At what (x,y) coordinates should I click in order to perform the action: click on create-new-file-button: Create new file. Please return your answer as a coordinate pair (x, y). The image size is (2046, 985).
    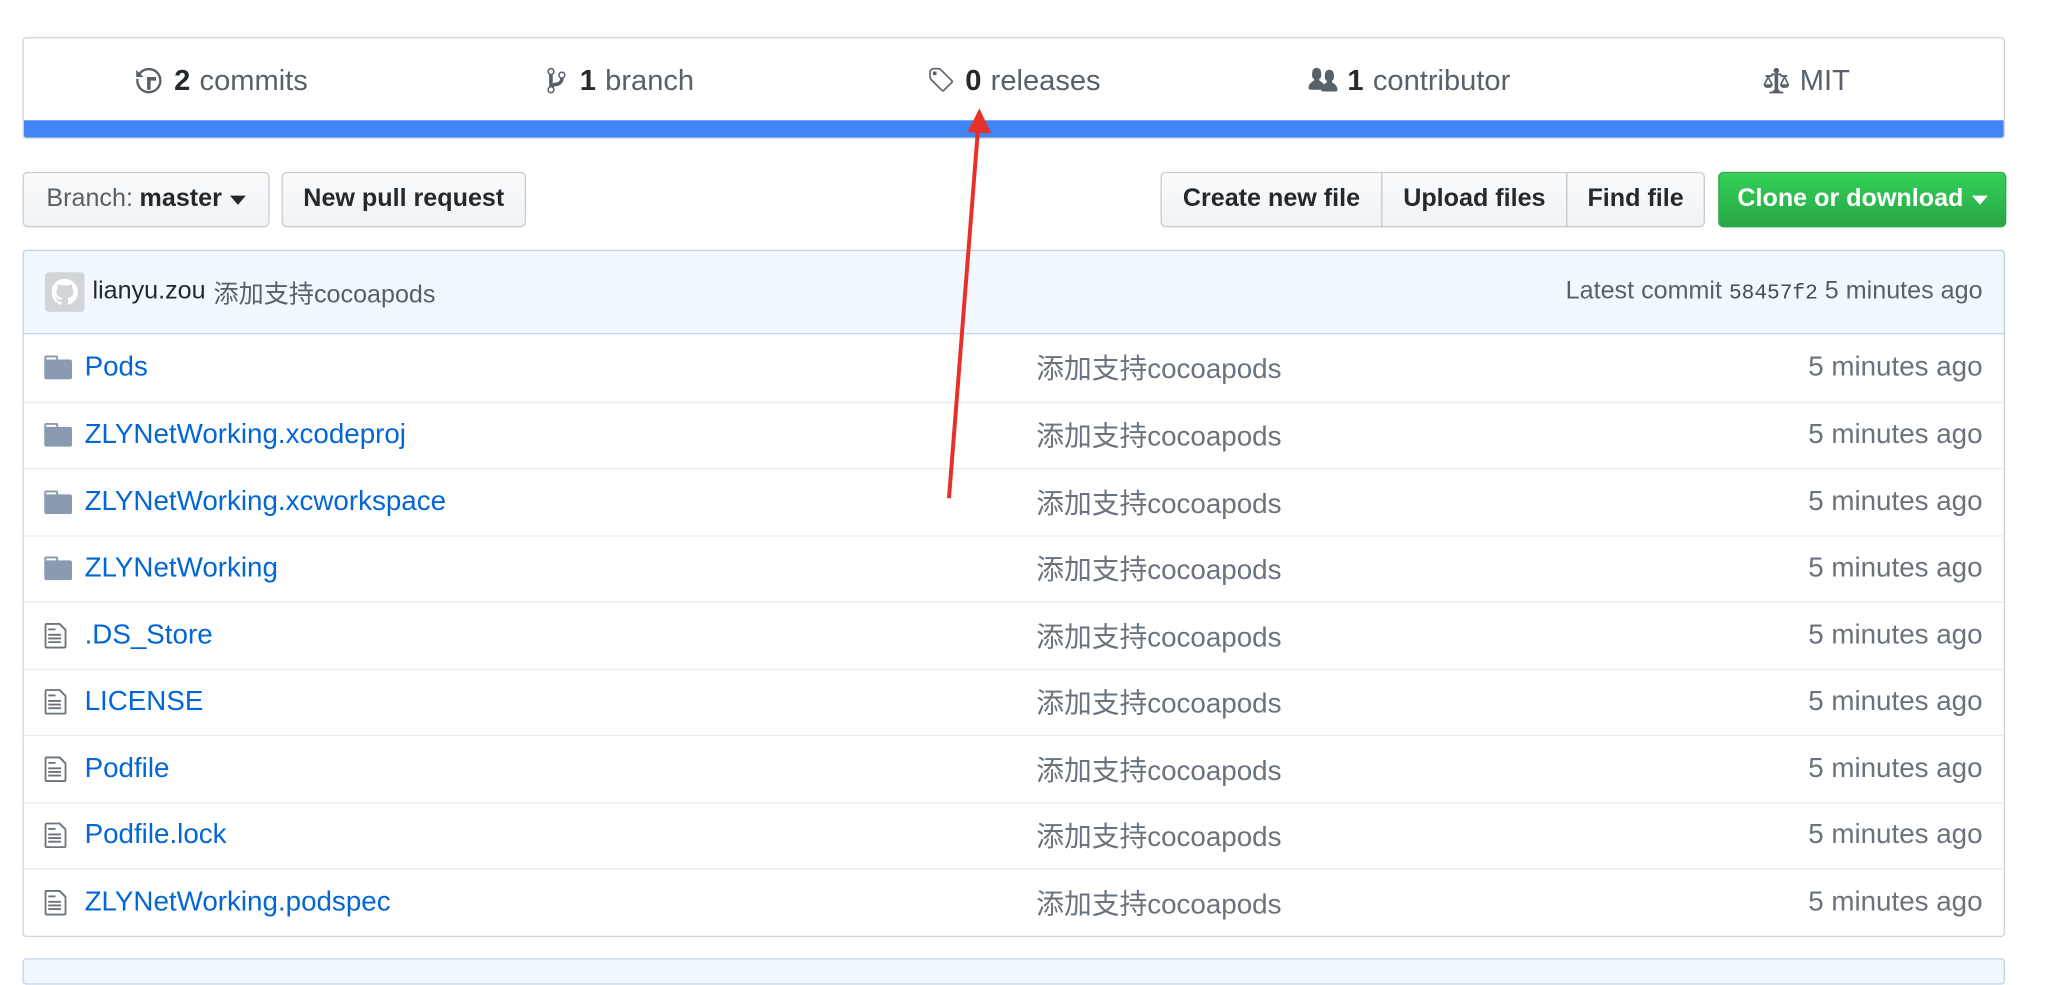
    Looking at the image, I should click on (1271, 199).